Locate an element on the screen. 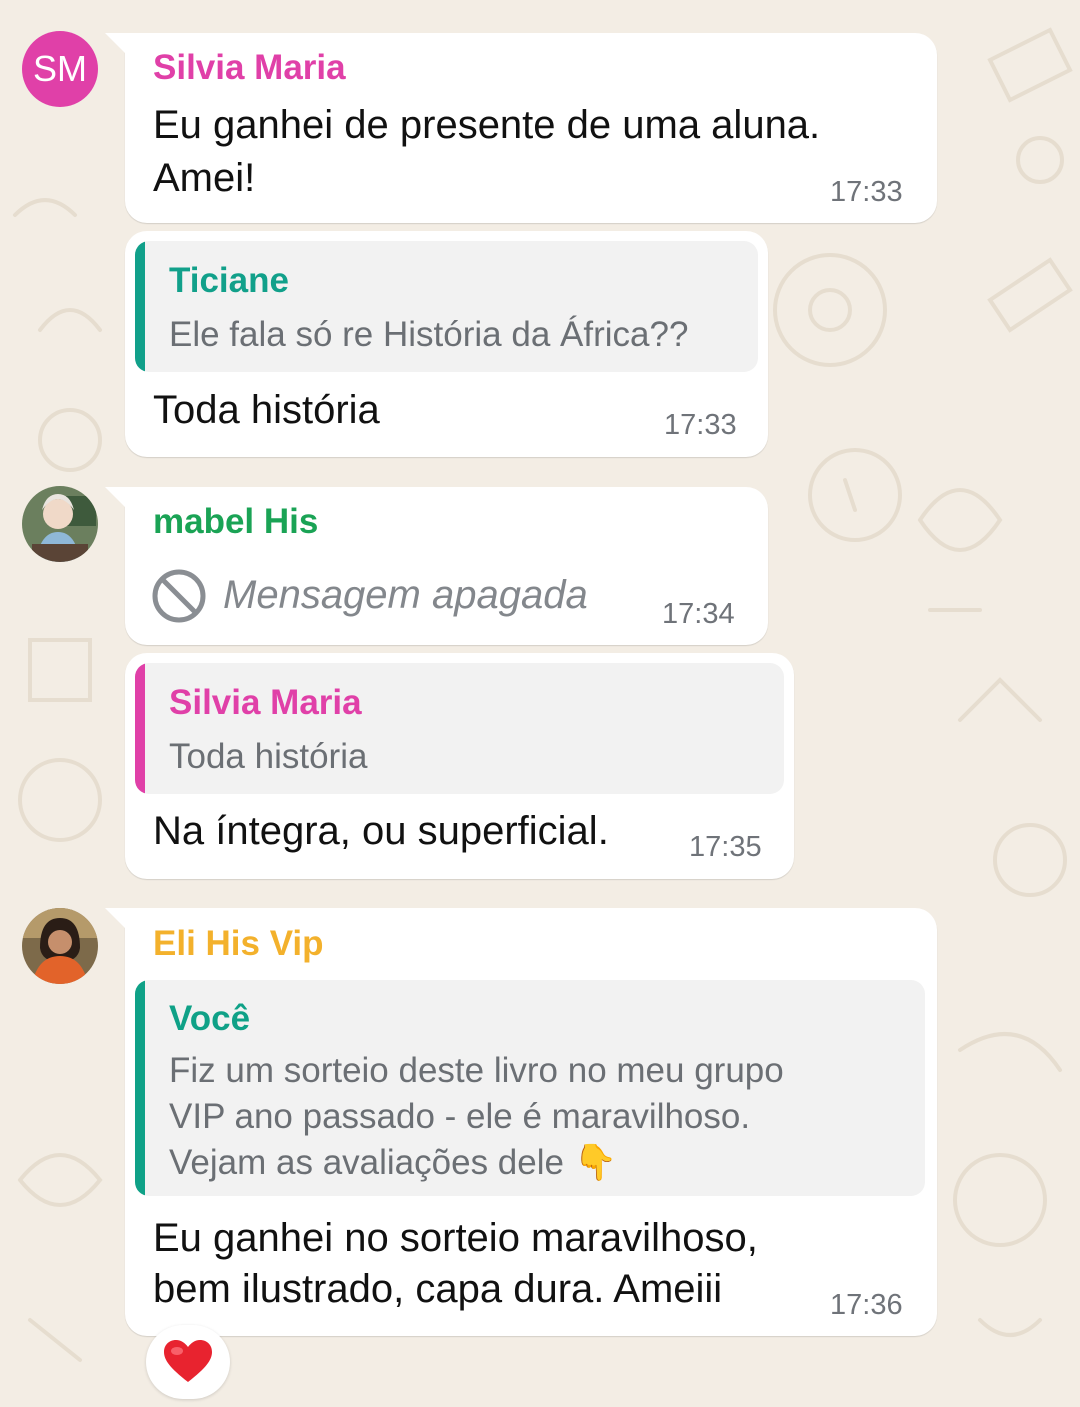 Image resolution: width=1080 pixels, height=1407 pixels. reaction-badge is located at coordinates (188, 1362).